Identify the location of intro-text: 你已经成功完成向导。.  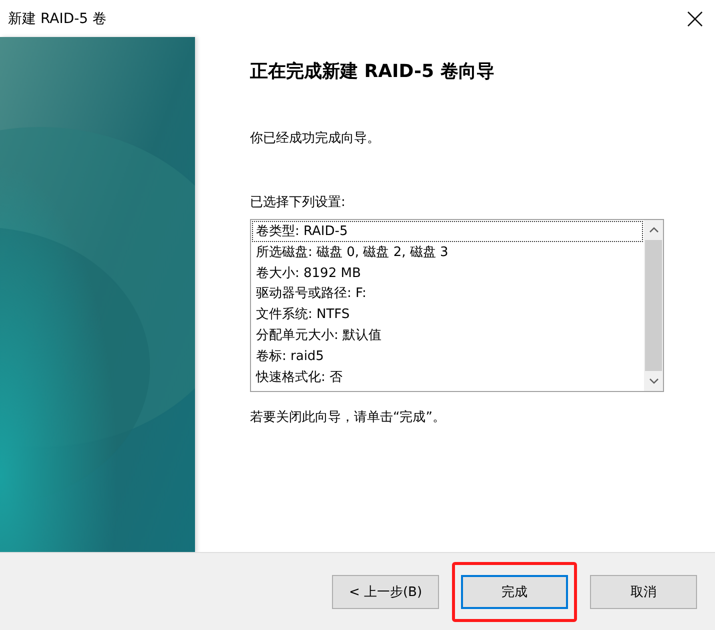
(315, 138).